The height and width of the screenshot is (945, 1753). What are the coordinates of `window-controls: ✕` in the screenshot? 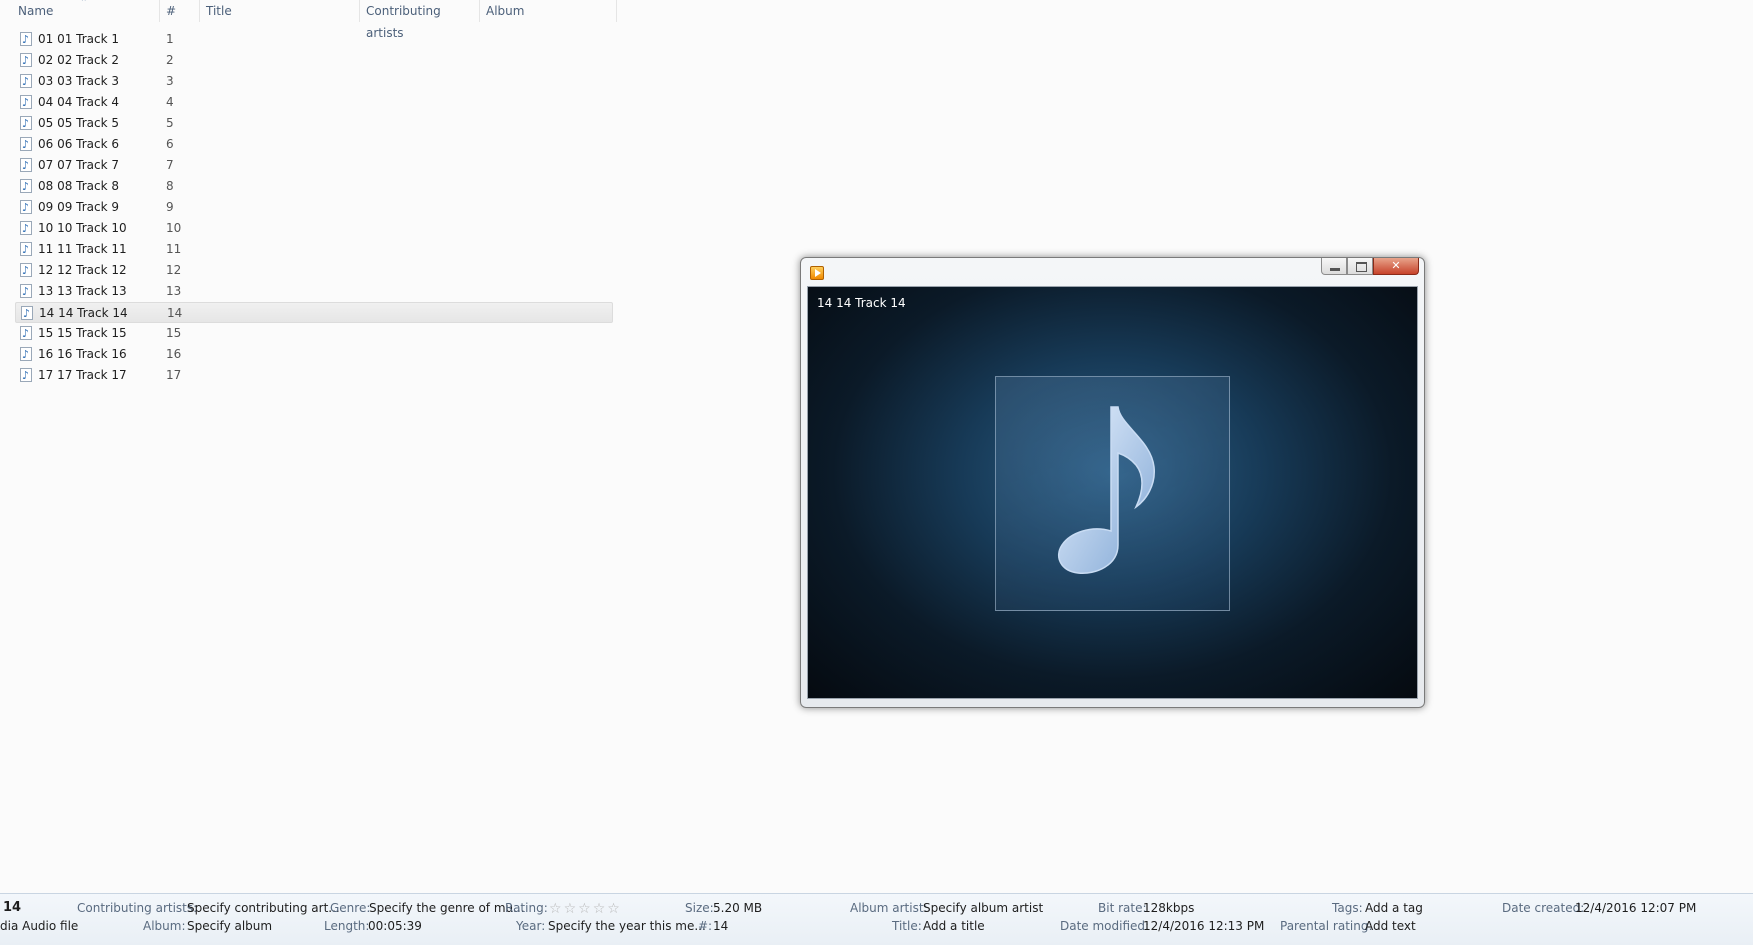 It's located at (1370, 267).